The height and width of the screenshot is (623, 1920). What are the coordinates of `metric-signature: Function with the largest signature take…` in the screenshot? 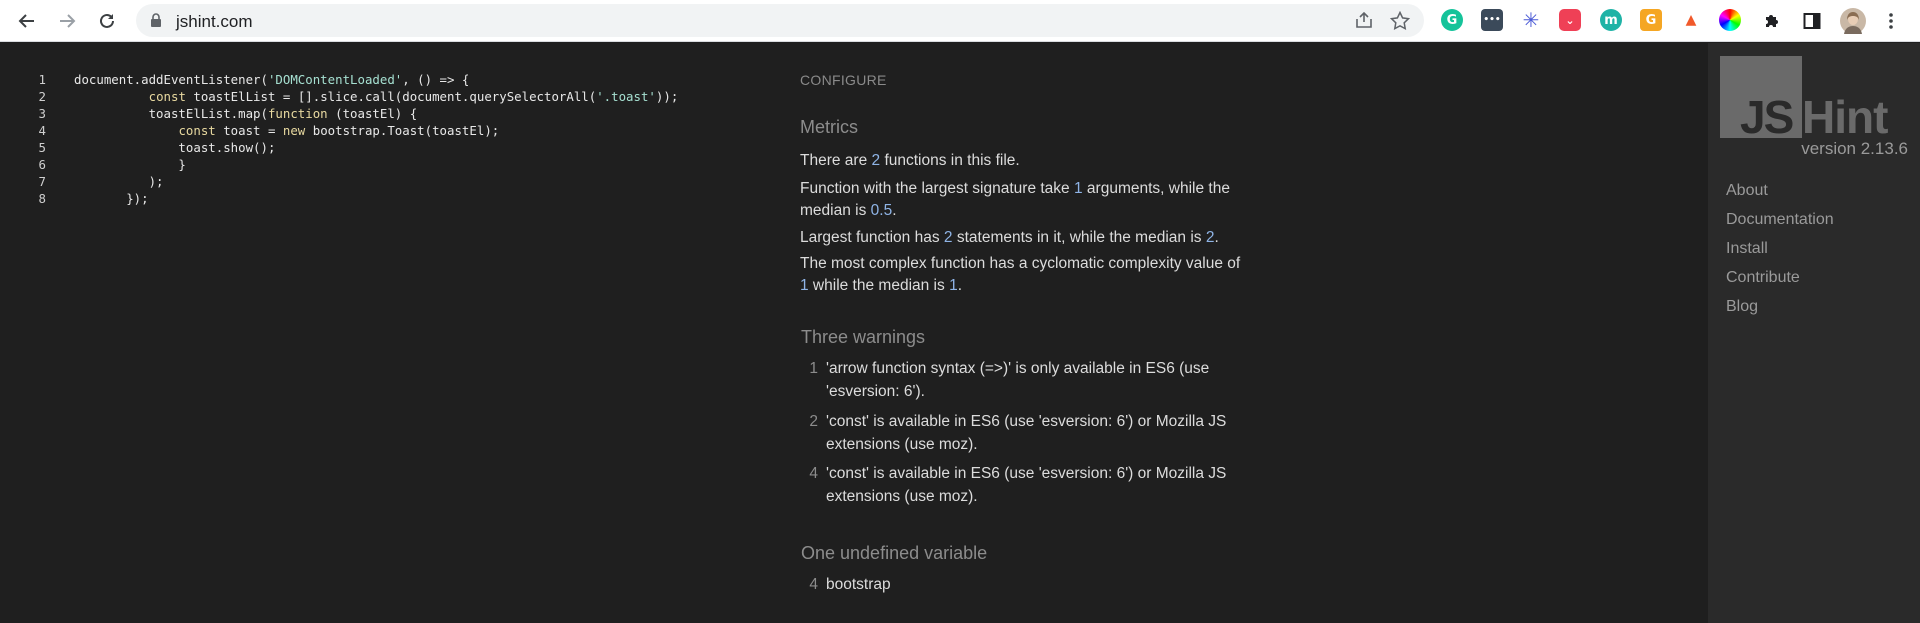 It's located at (1015, 199).